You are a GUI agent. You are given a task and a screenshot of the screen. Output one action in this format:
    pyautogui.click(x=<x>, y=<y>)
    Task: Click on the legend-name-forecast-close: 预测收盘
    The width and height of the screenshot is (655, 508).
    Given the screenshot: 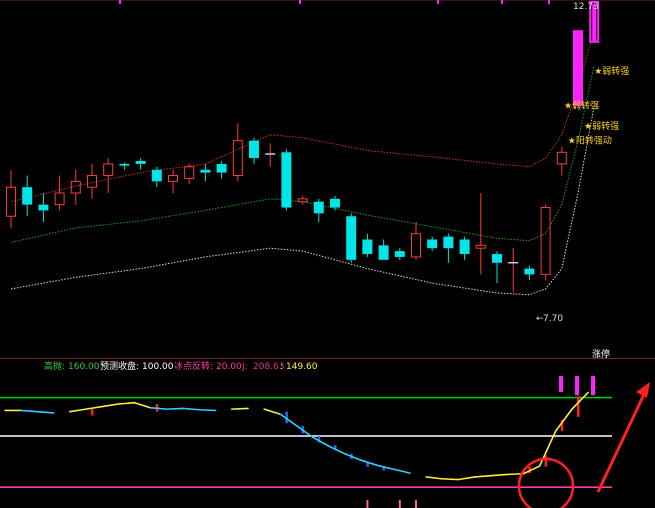 What is the action you would take?
    pyautogui.click(x=118, y=366)
    